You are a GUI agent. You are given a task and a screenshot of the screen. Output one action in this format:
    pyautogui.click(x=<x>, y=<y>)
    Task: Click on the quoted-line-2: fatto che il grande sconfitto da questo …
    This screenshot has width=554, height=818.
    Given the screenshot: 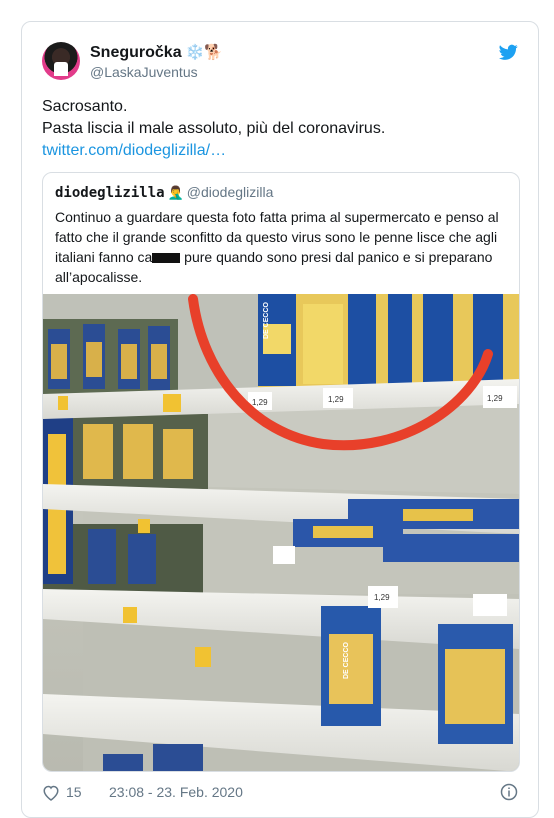 What is the action you would take?
    pyautogui.click(x=276, y=237)
    